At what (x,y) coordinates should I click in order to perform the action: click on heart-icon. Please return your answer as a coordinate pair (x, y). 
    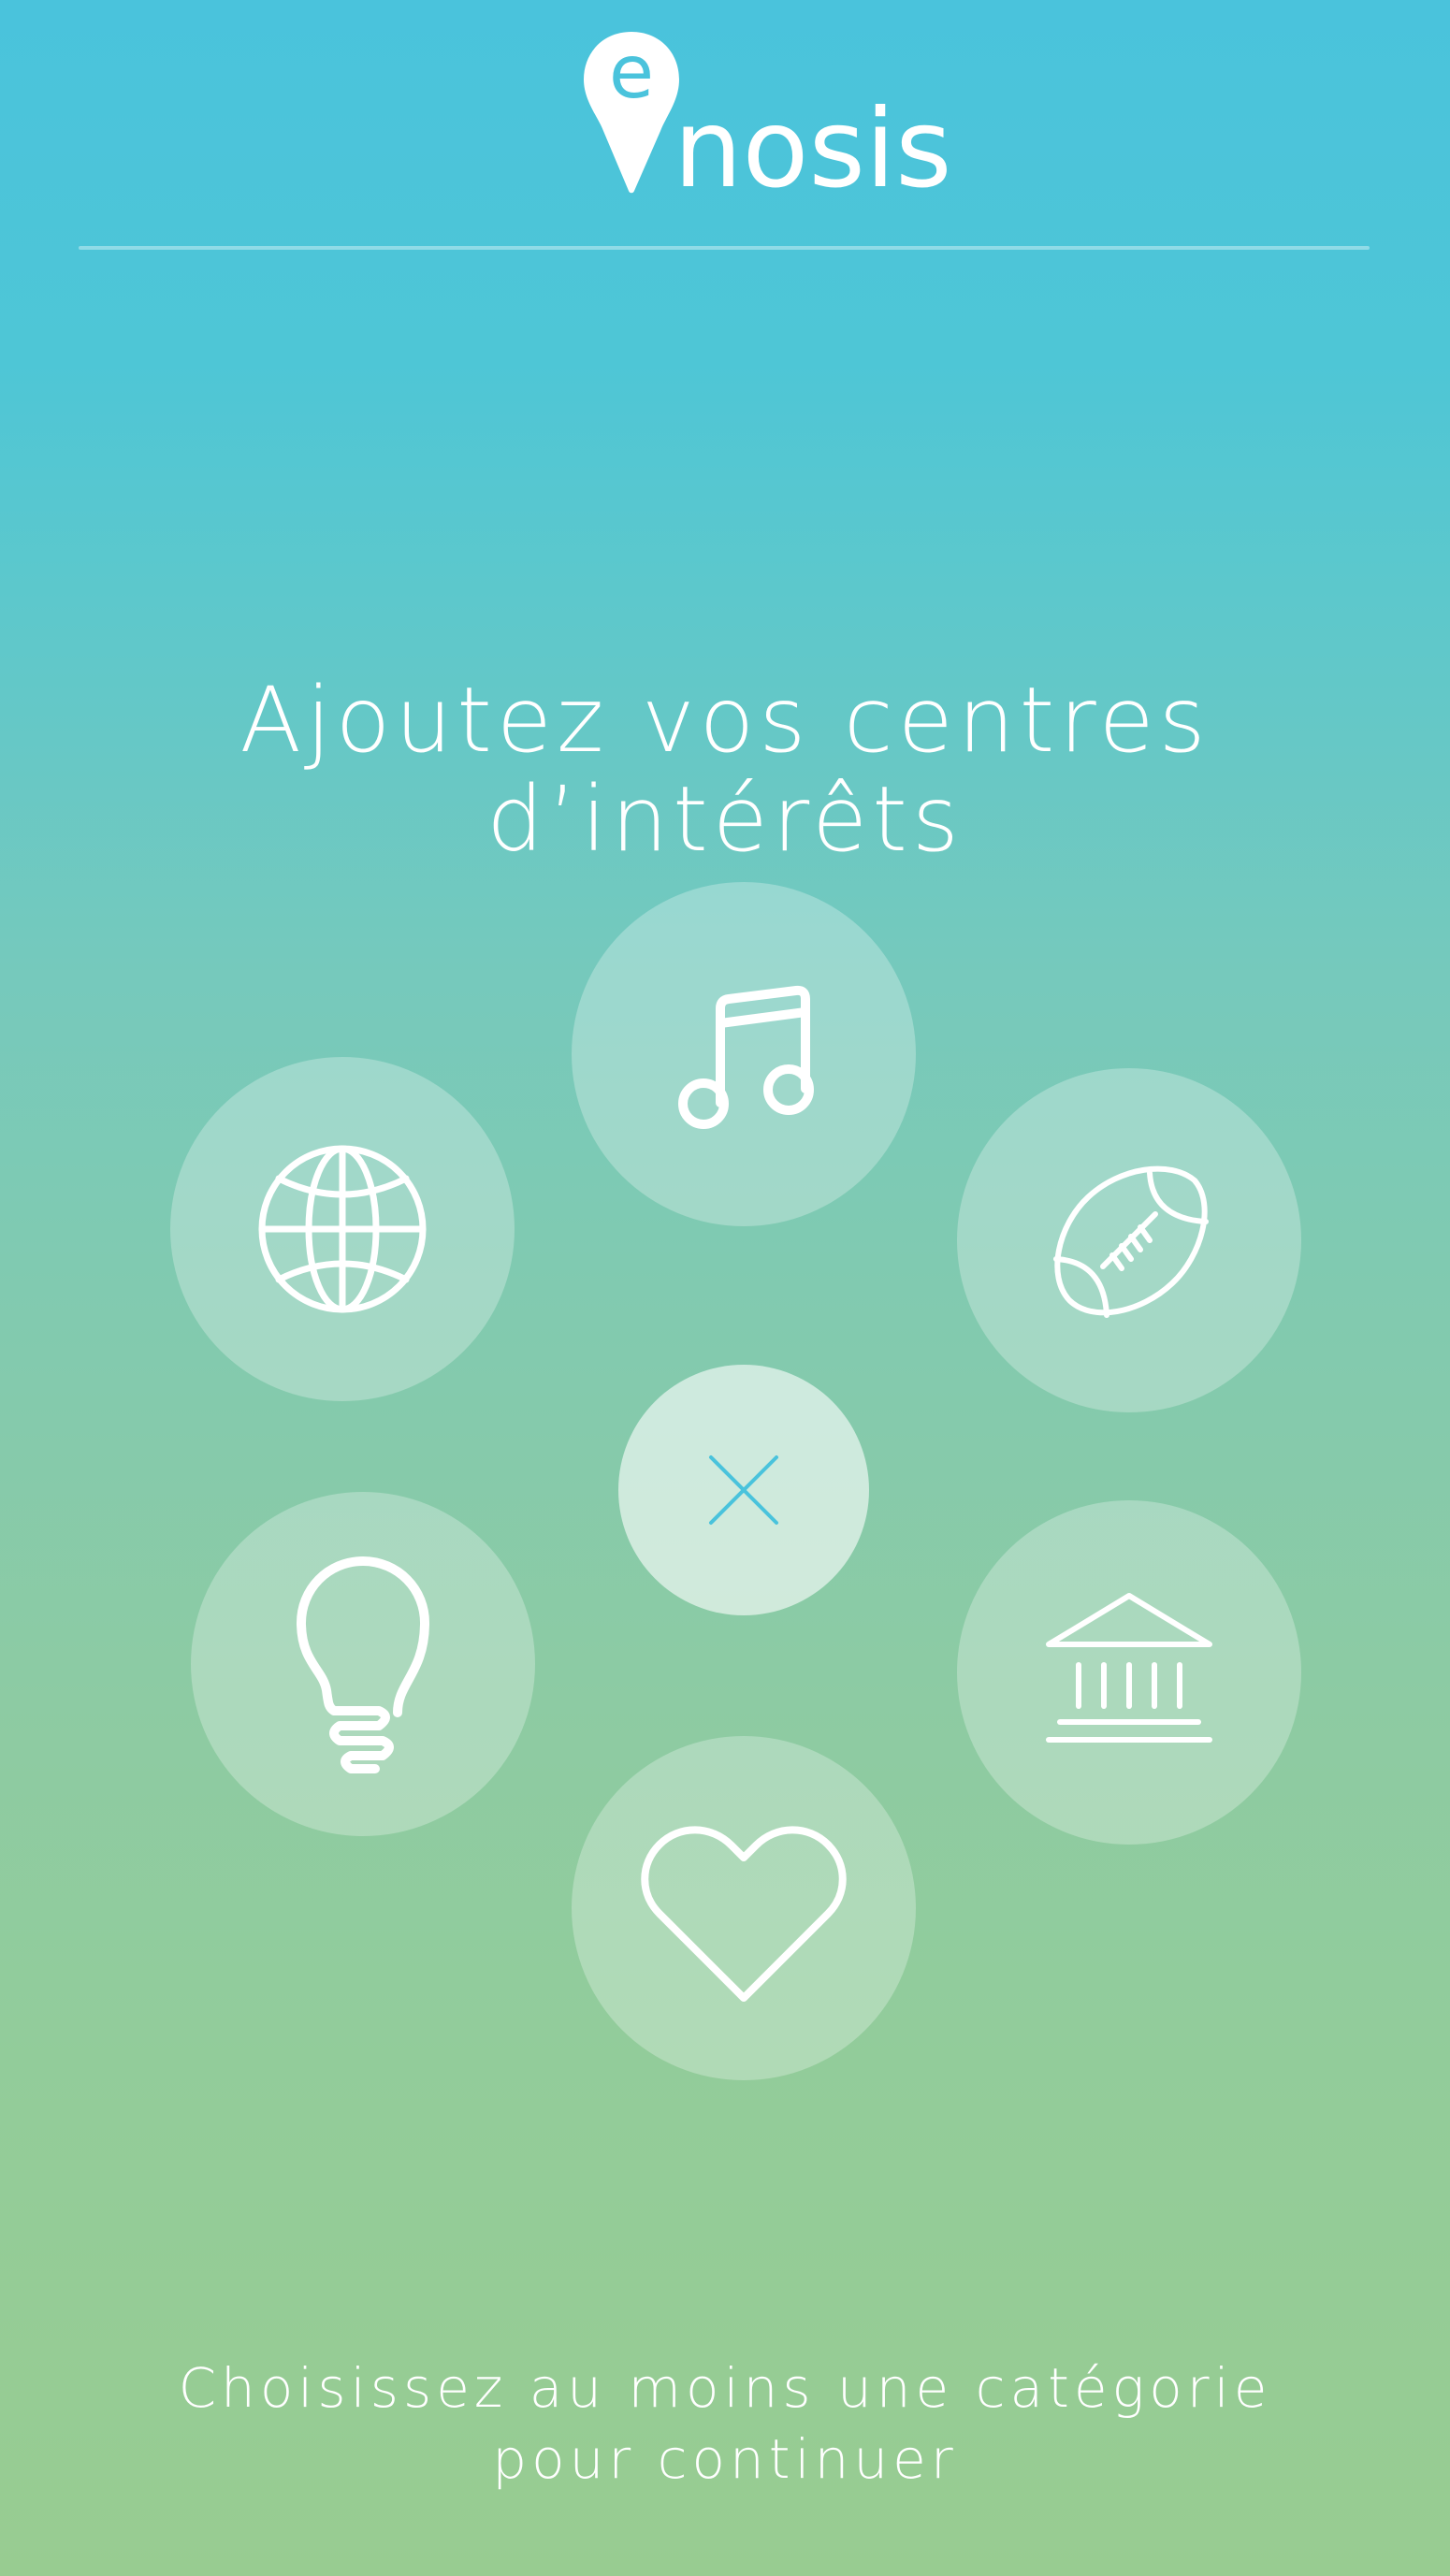
    Looking at the image, I should click on (744, 1914).